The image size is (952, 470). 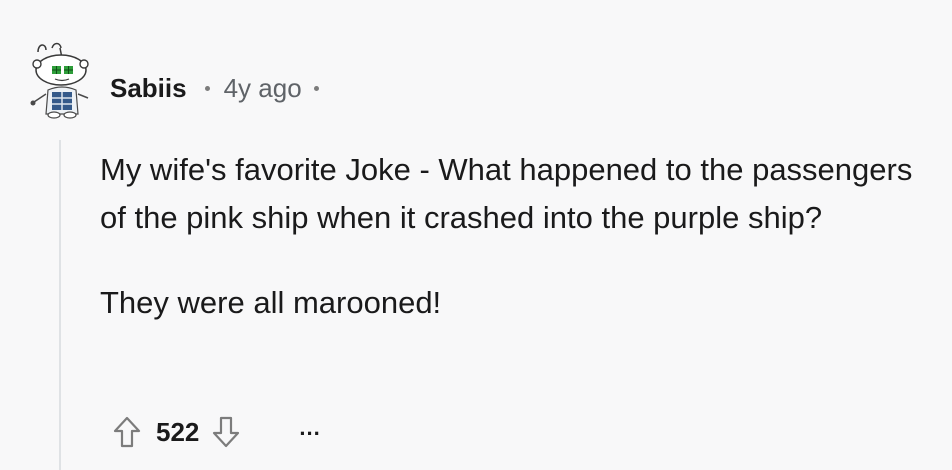 I want to click on username-link: Sabiis, so click(x=148, y=88).